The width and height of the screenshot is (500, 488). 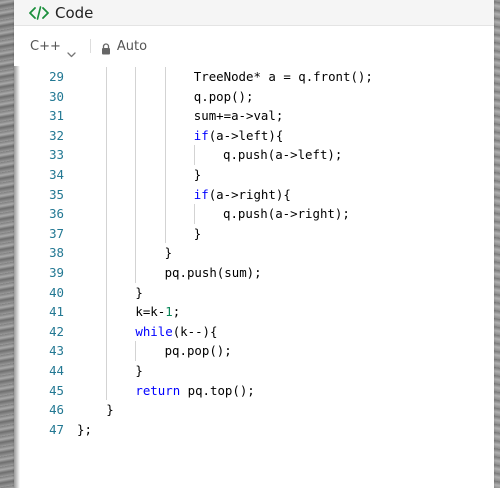 I want to click on mode-label: Auto, so click(x=132, y=46).